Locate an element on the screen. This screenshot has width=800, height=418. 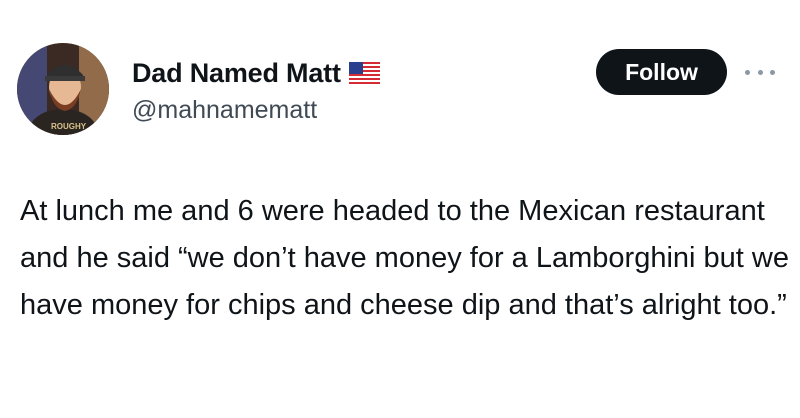
author-name-row: Dad Named Matt is located at coordinates (256, 73).